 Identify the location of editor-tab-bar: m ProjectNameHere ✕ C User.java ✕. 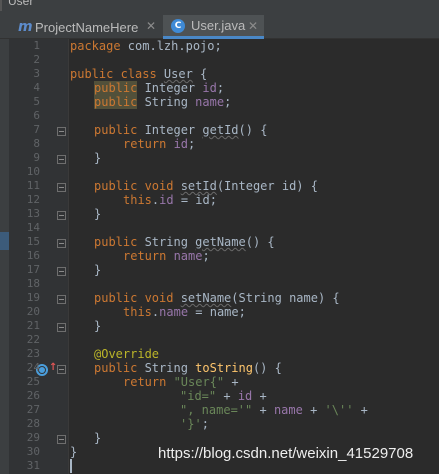
(219, 25).